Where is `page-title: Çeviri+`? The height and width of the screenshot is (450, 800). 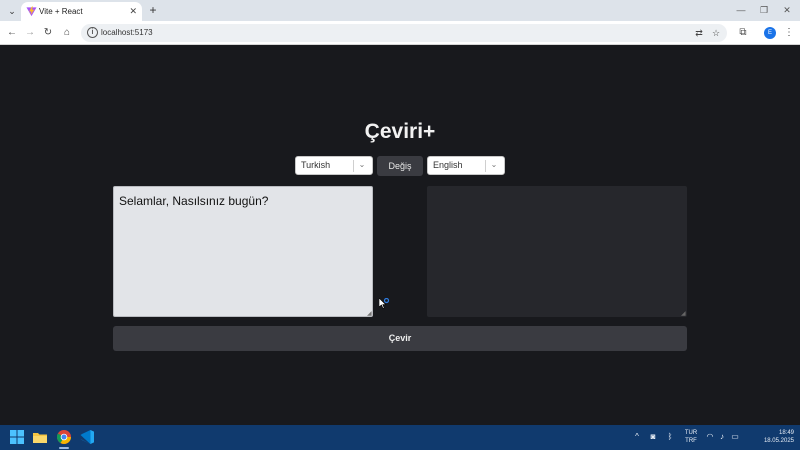 page-title: Çeviri+ is located at coordinates (400, 131).